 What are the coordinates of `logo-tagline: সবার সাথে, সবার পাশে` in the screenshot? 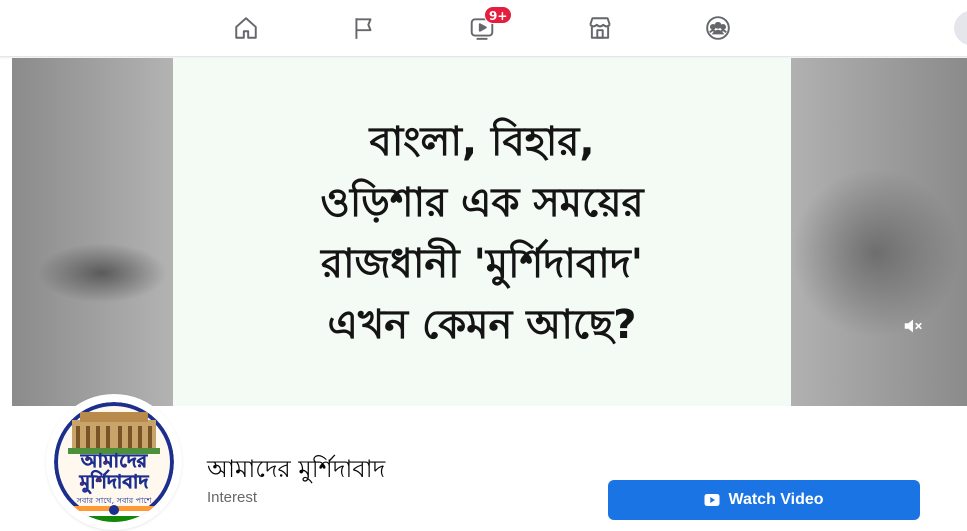 It's located at (114, 500).